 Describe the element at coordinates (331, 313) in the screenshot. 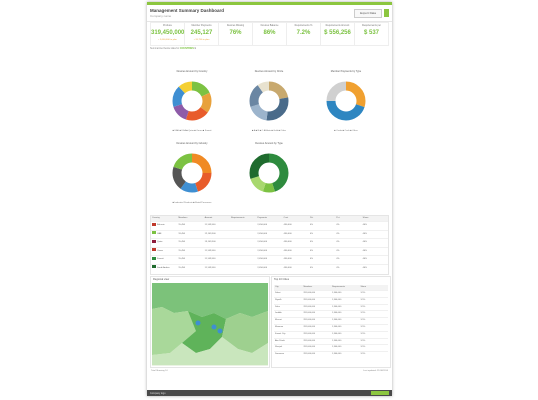

I see `city-row: Jeddah 281,000,000 1,346,000 3.5%` at that location.